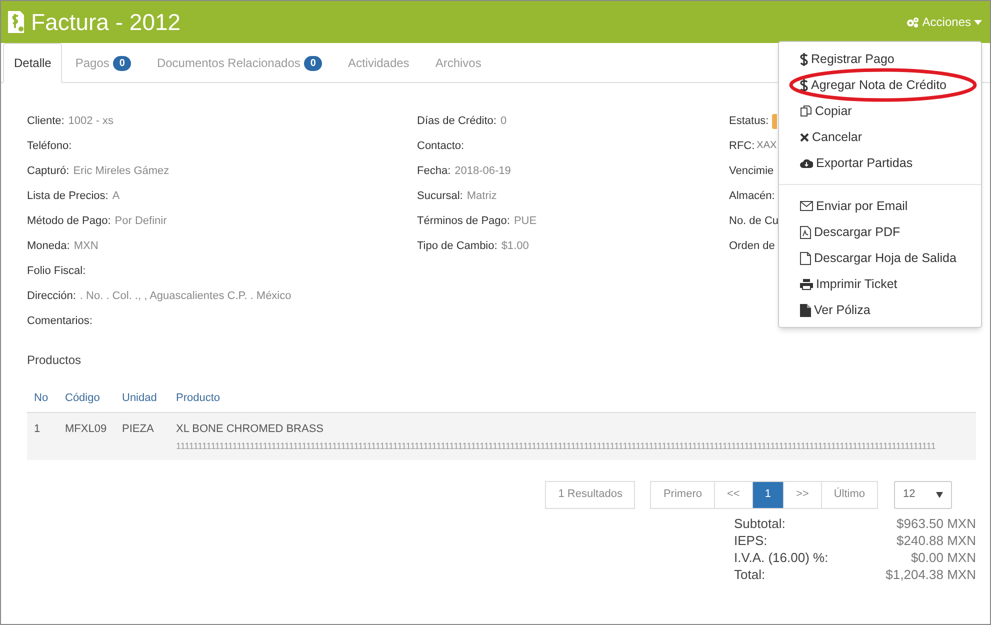 This screenshot has width=991, height=625. What do you see at coordinates (199, 398) in the screenshot?
I see `column-header: Producto` at bounding box center [199, 398].